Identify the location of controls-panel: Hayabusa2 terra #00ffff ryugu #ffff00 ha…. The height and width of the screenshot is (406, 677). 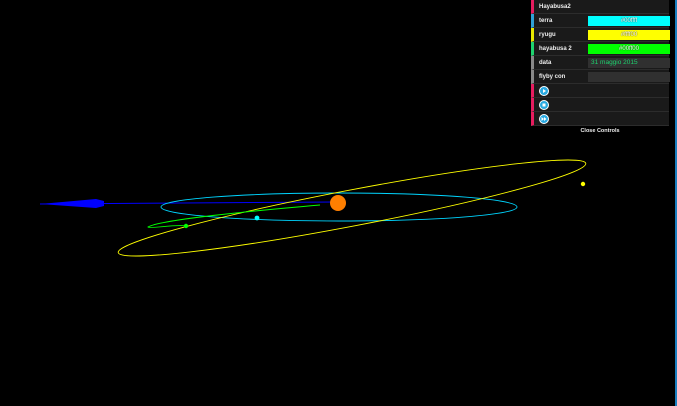
(600, 68).